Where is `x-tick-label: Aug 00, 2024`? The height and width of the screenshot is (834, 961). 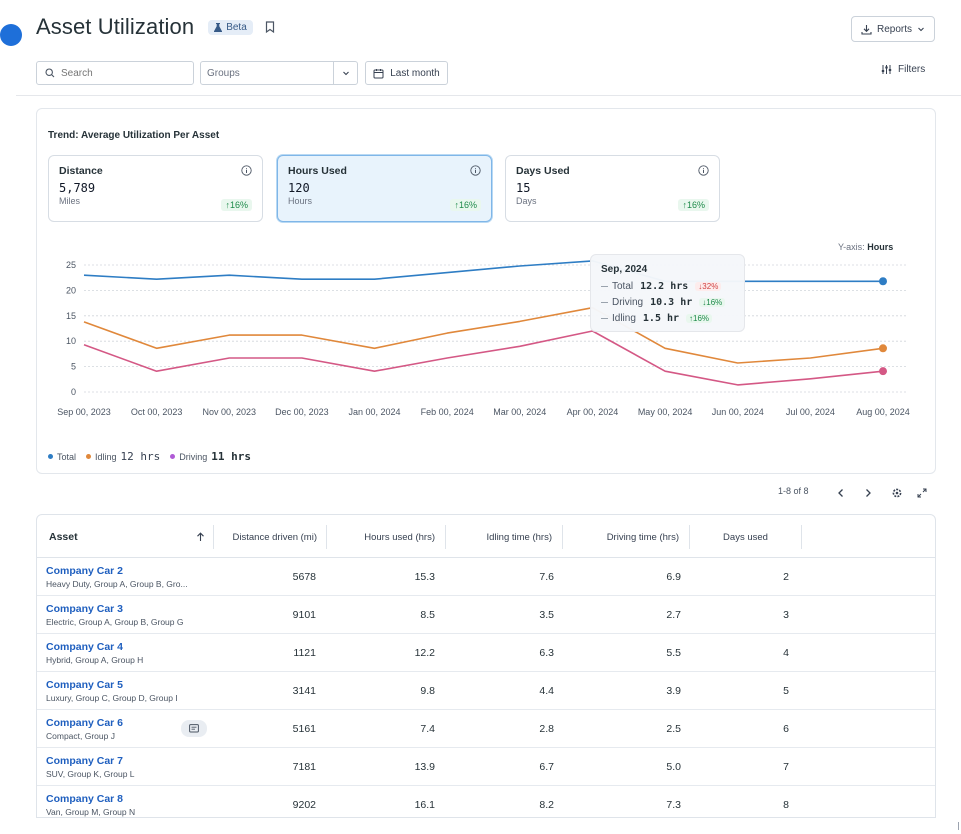 x-tick-label: Aug 00, 2024 is located at coordinates (883, 412).